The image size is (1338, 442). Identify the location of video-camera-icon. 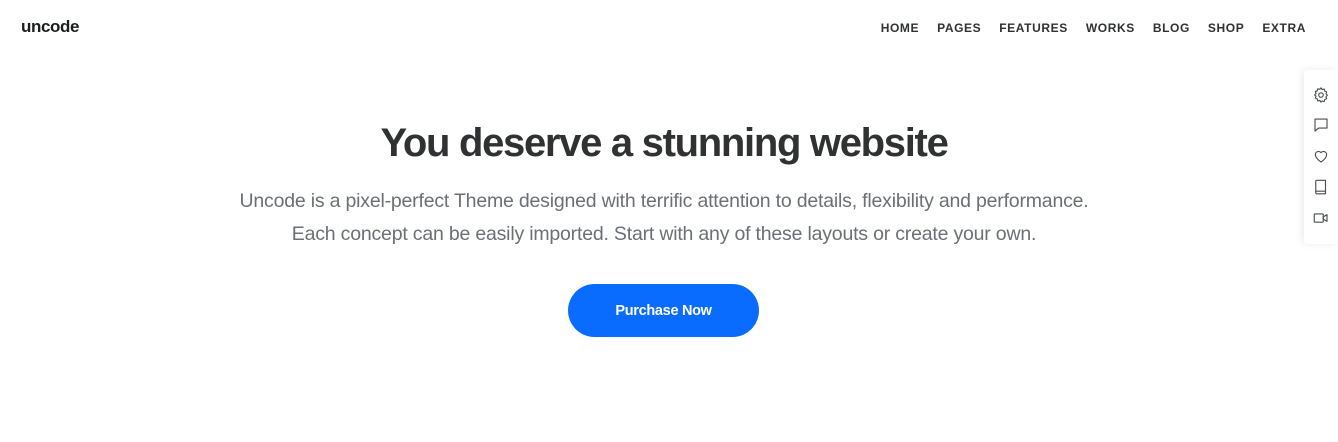
(1321, 218).